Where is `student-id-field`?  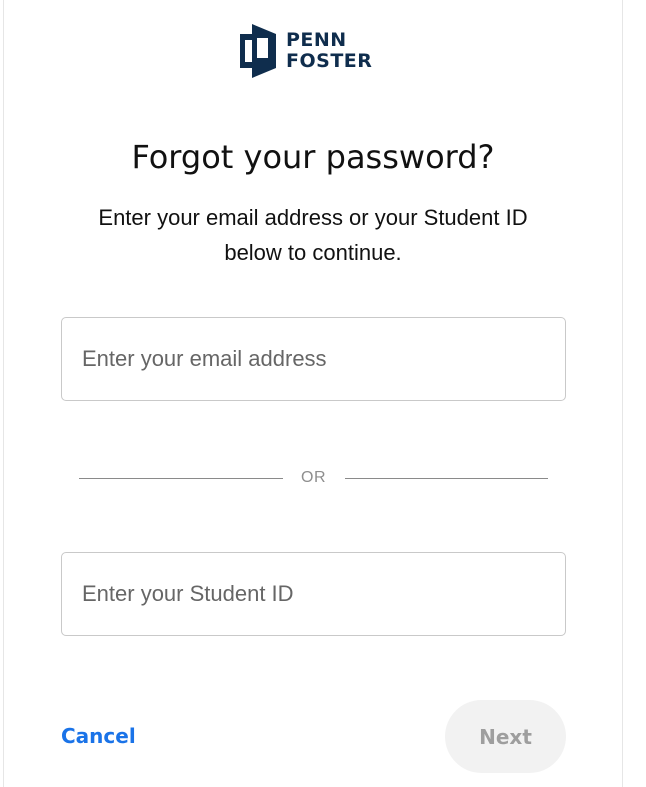
student-id-field is located at coordinates (313, 594).